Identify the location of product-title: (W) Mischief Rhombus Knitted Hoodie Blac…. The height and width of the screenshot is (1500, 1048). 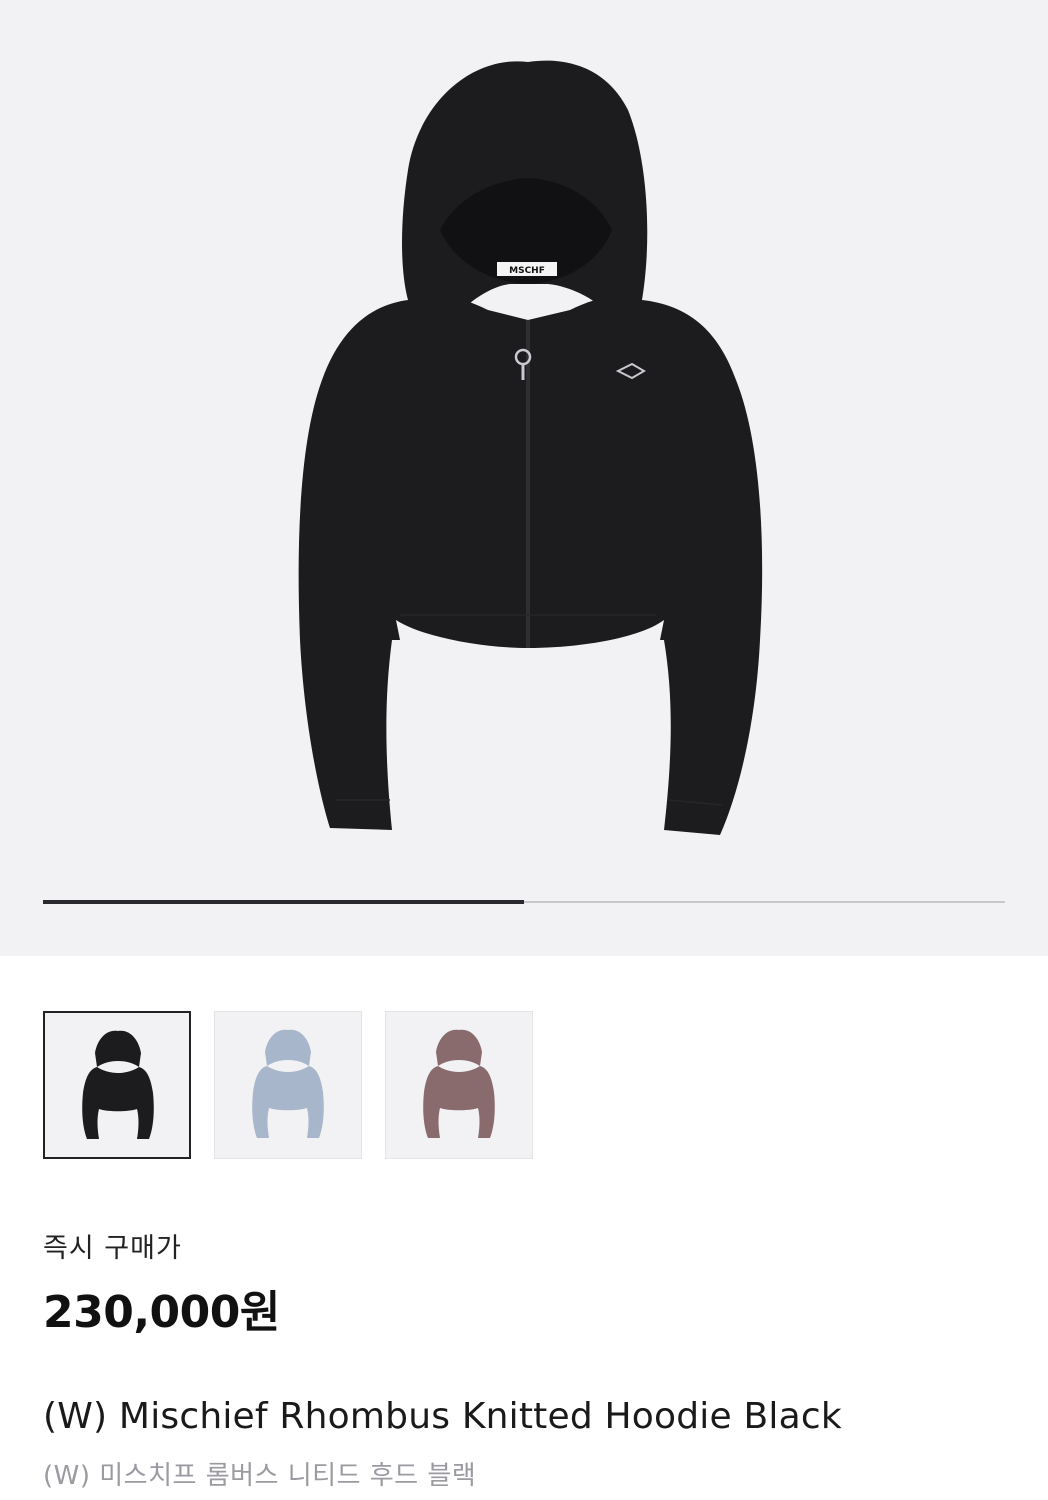
(442, 1416).